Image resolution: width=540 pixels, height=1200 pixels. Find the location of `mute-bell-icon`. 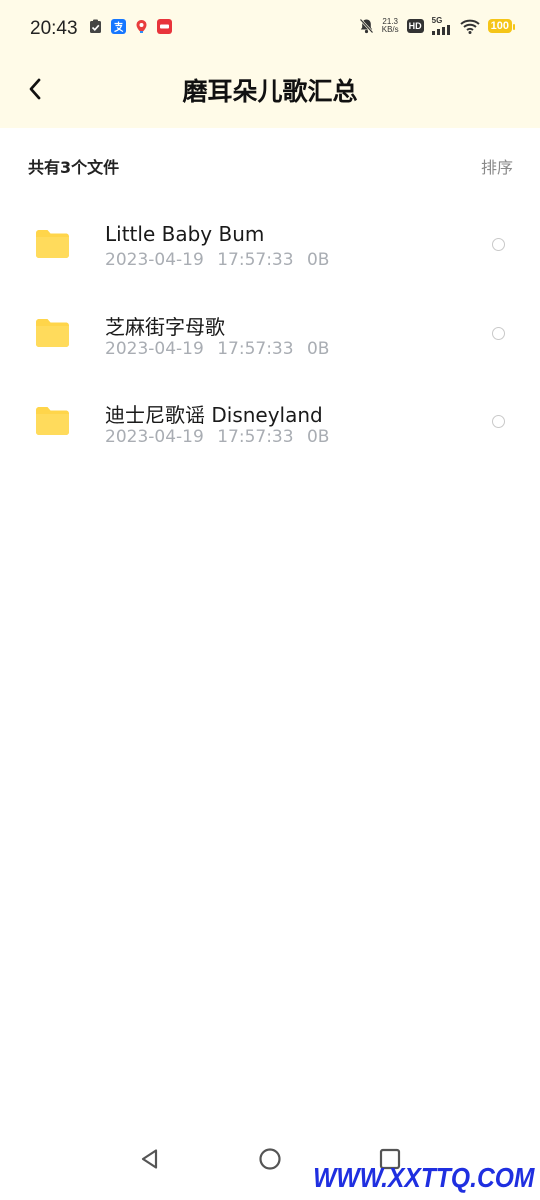

mute-bell-icon is located at coordinates (366, 26).